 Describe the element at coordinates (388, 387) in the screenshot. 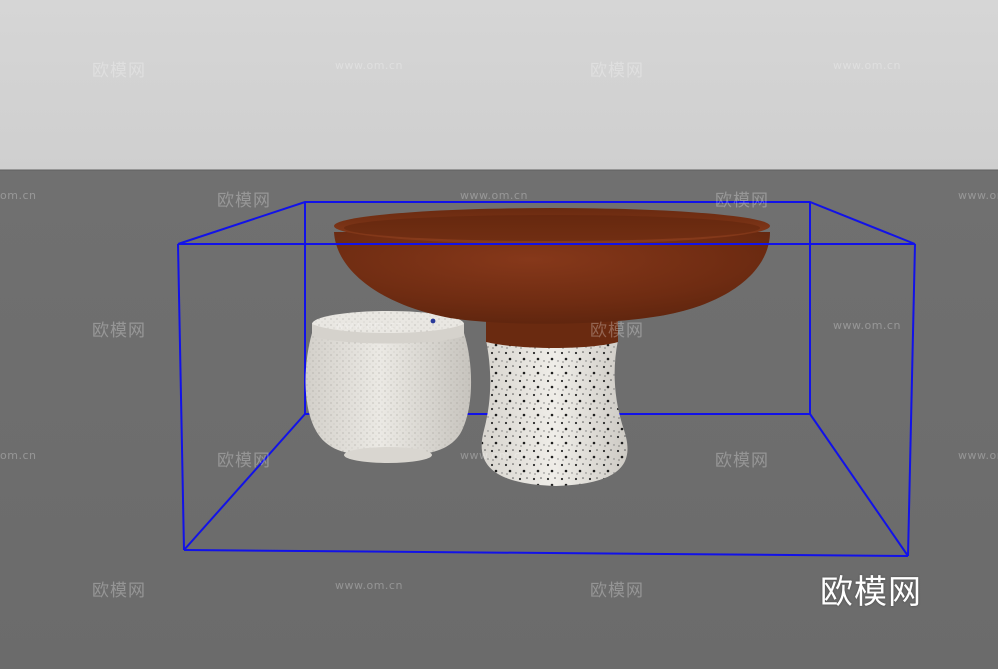

I see `stone-jar` at that location.